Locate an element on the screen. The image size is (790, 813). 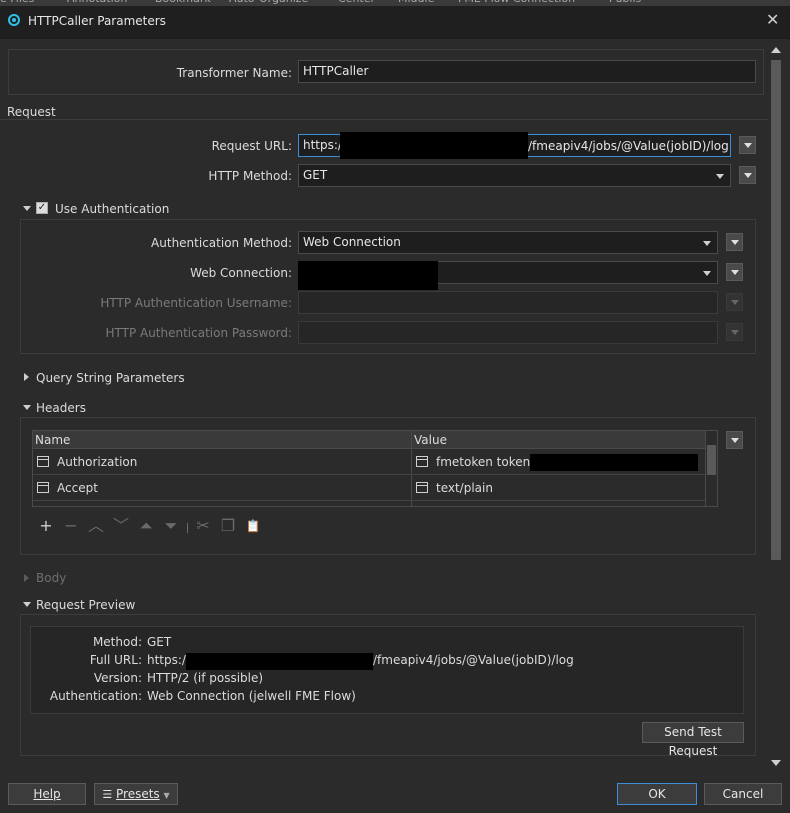
presets-button: ☰ Presets ▼ is located at coordinates (136, 794).